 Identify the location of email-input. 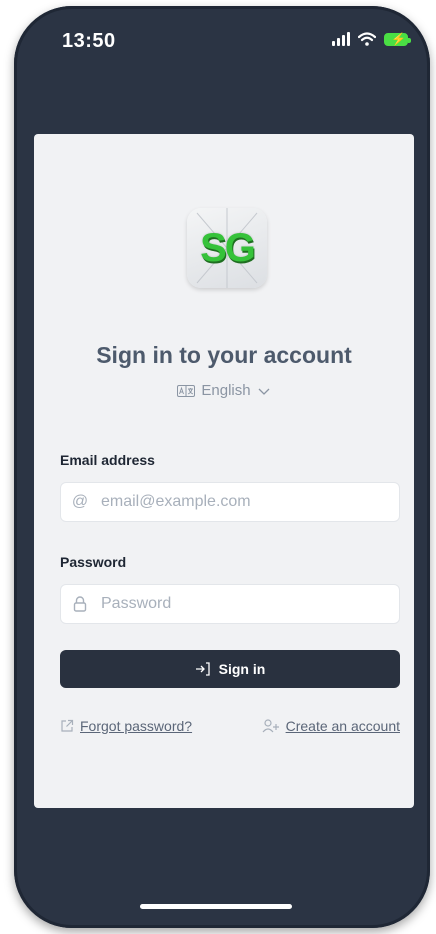
(249, 502).